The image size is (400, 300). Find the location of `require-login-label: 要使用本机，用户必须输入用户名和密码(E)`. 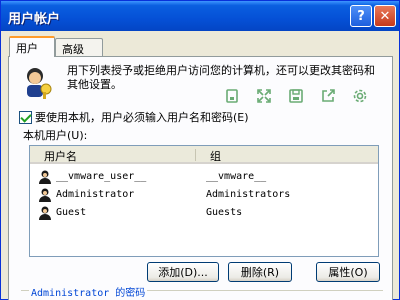

require-login-label: 要使用本机，用户必须输入用户名和密码(E) is located at coordinates (142, 117).